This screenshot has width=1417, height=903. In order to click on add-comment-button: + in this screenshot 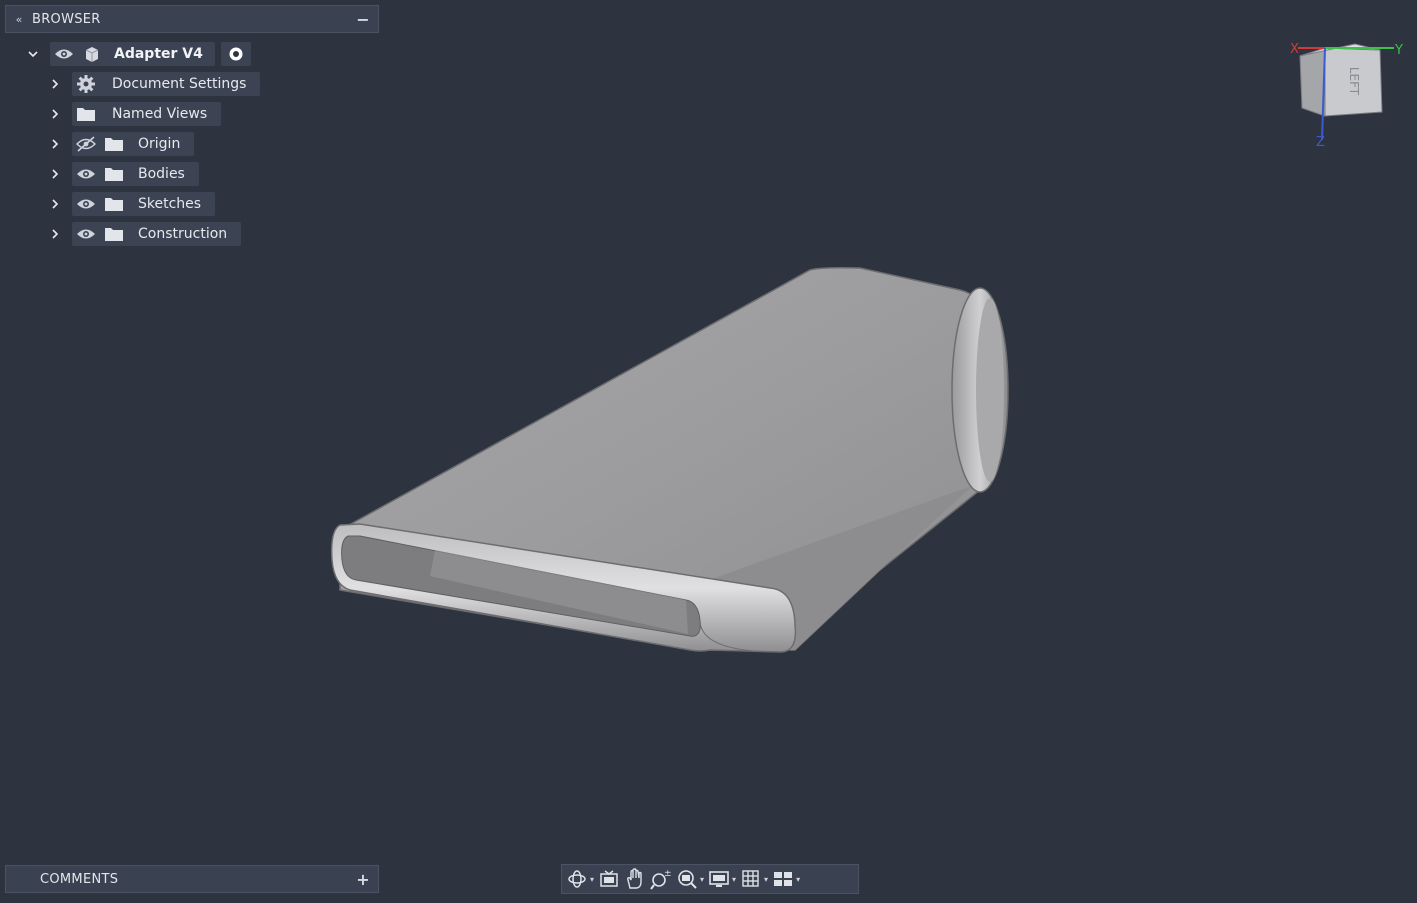, I will do `click(363, 879)`.